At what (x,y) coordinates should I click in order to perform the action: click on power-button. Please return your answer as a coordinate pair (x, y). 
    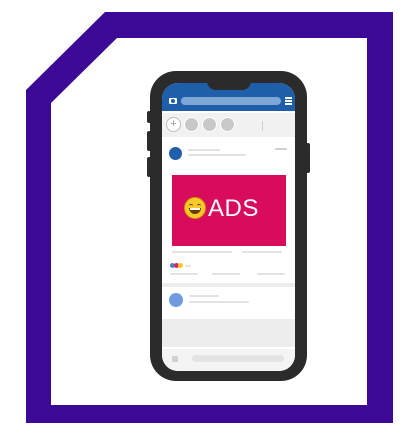
    Looking at the image, I should click on (308, 158).